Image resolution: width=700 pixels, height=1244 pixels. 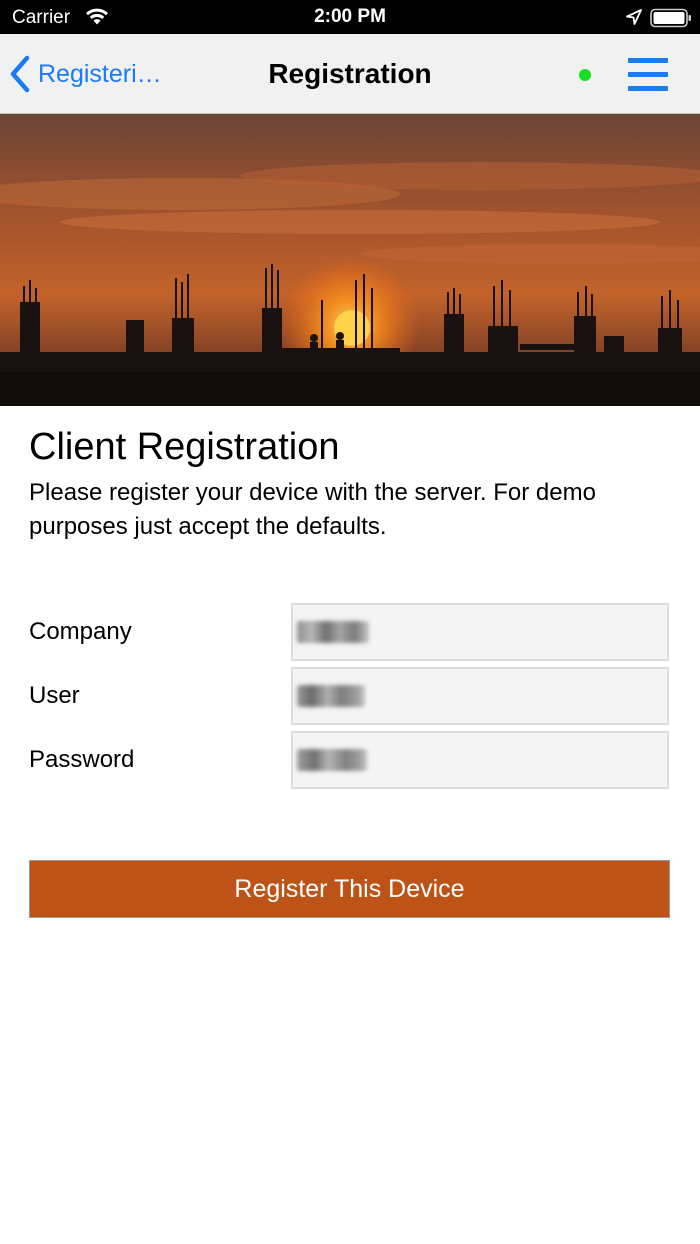 I want to click on hamburger-menu-icon, so click(x=648, y=75).